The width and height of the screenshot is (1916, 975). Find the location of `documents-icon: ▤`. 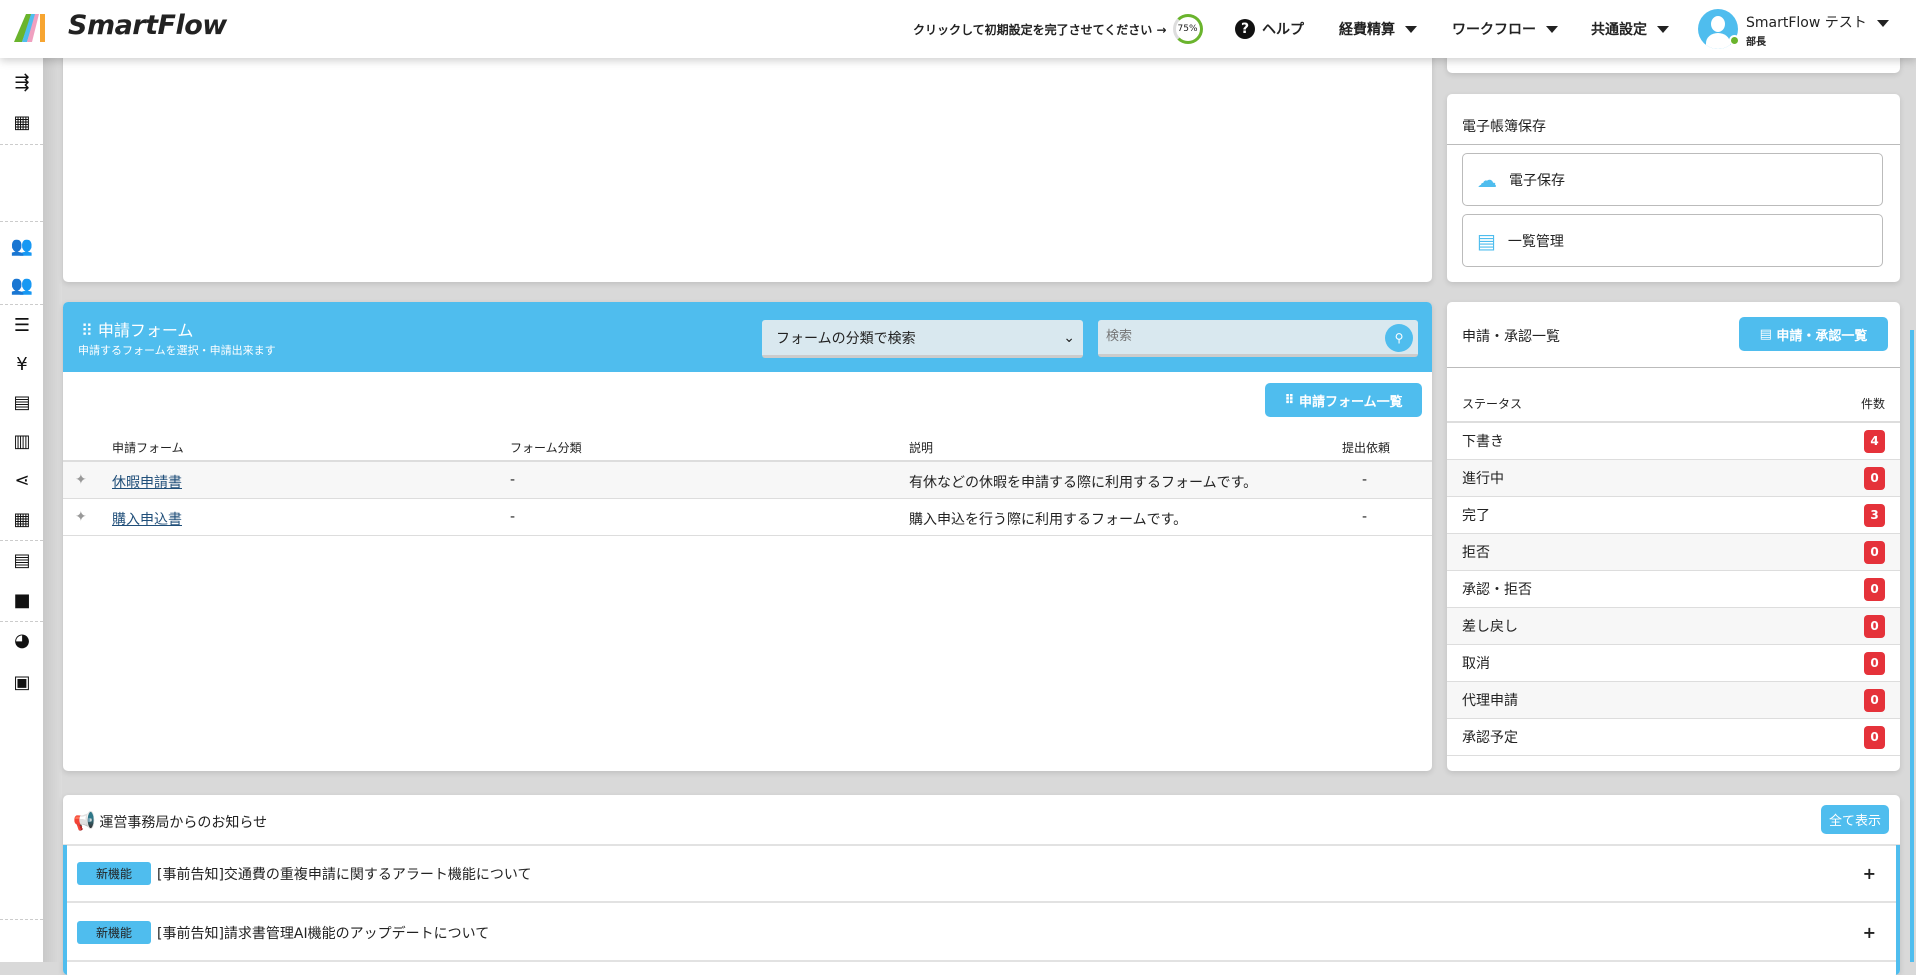

documents-icon: ▤ is located at coordinates (22, 560).